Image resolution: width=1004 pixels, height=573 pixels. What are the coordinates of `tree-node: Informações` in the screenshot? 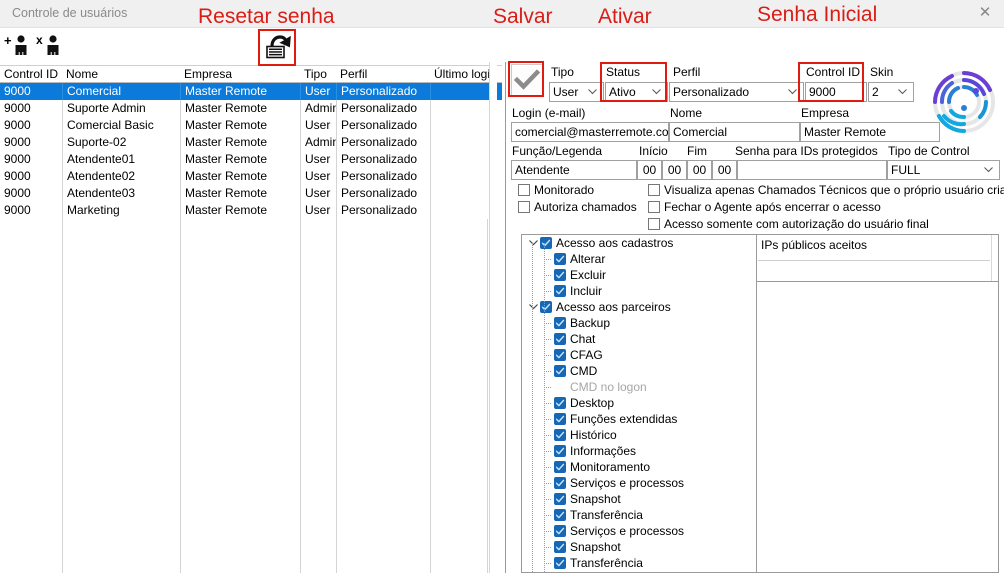 It's located at (643, 451).